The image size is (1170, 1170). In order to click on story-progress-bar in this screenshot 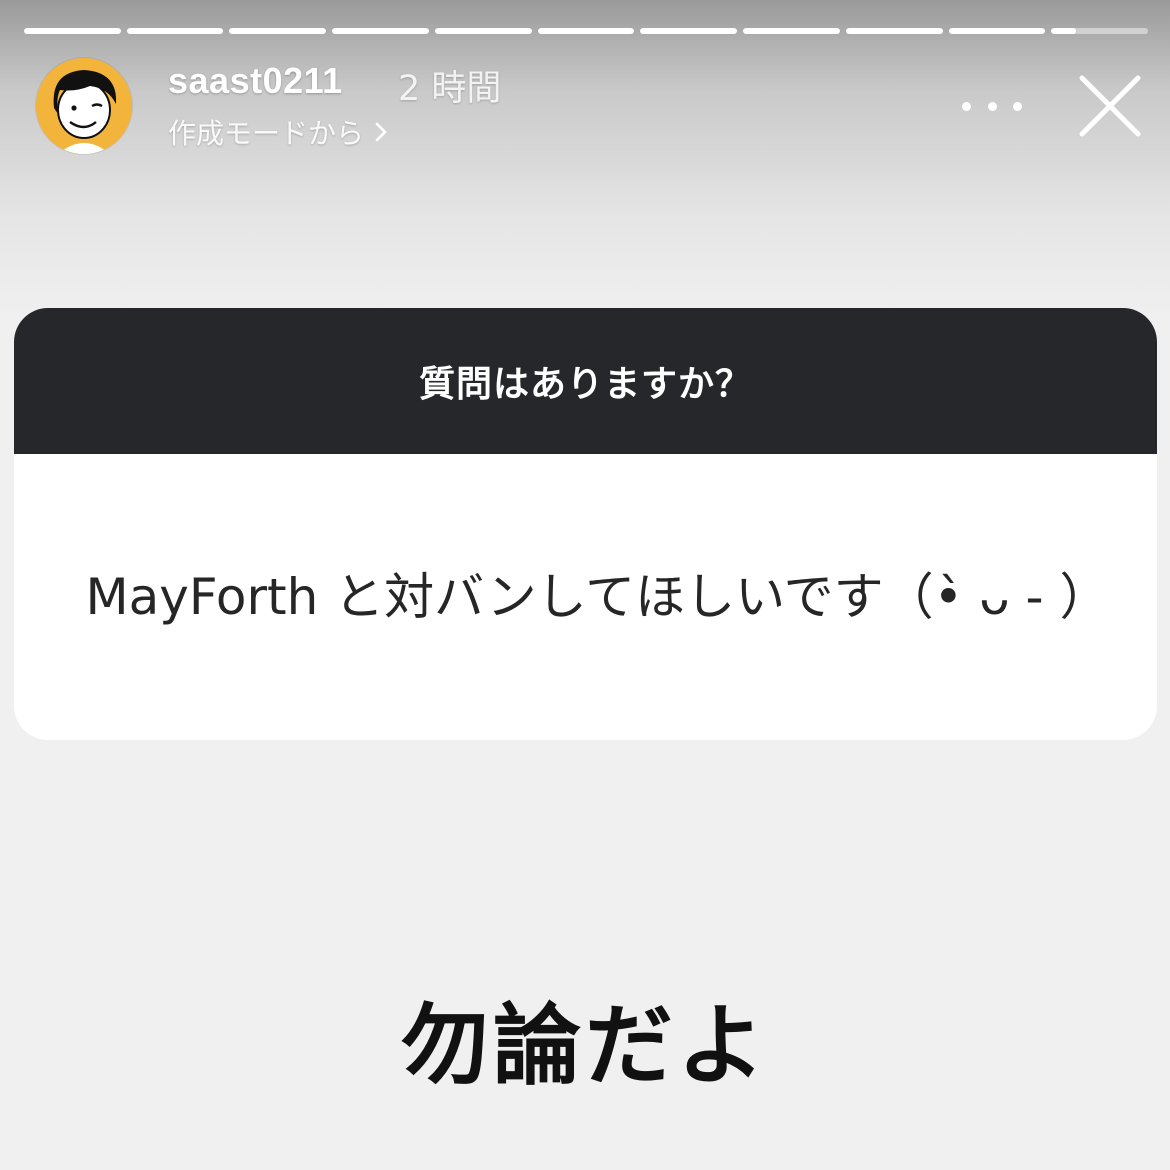, I will do `click(586, 31)`.